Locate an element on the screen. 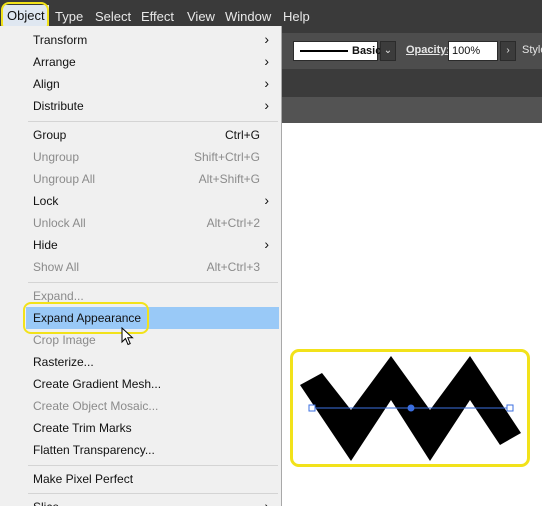  menu-item-label: Ungroup is located at coordinates (56, 157).